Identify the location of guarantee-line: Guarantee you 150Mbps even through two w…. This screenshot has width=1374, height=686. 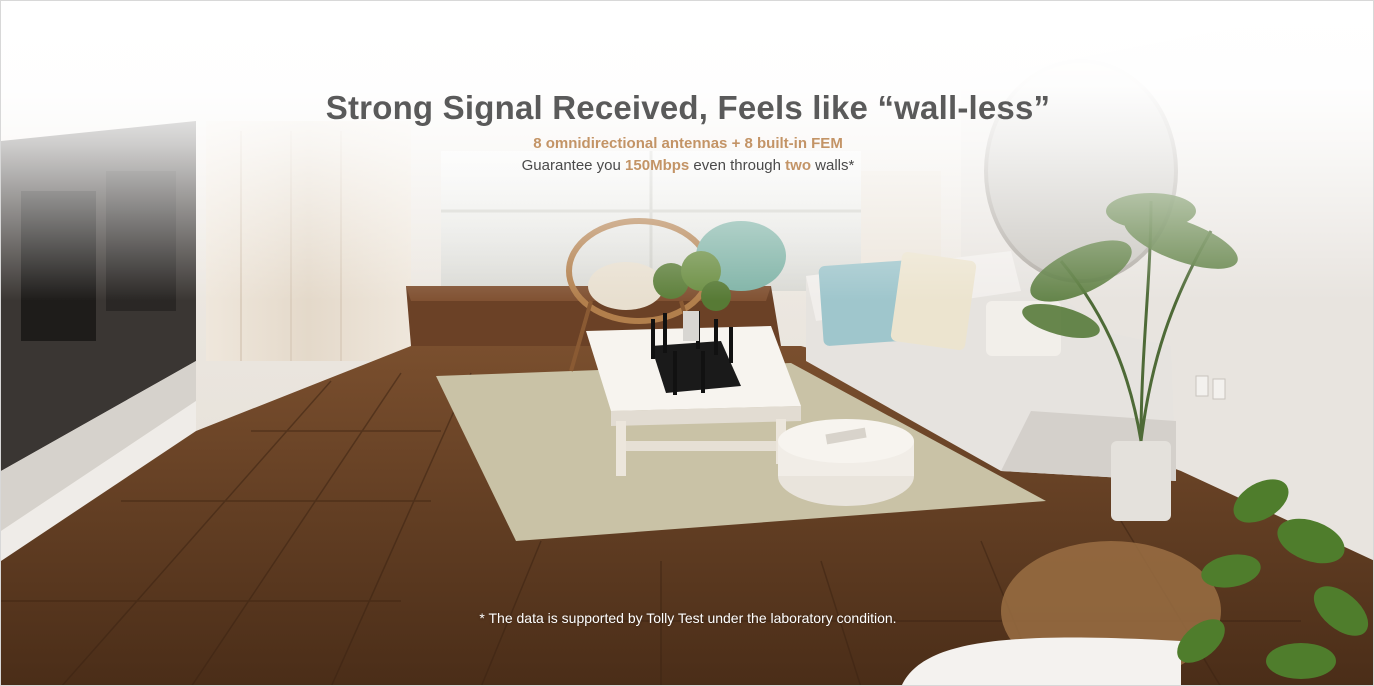
(687, 165).